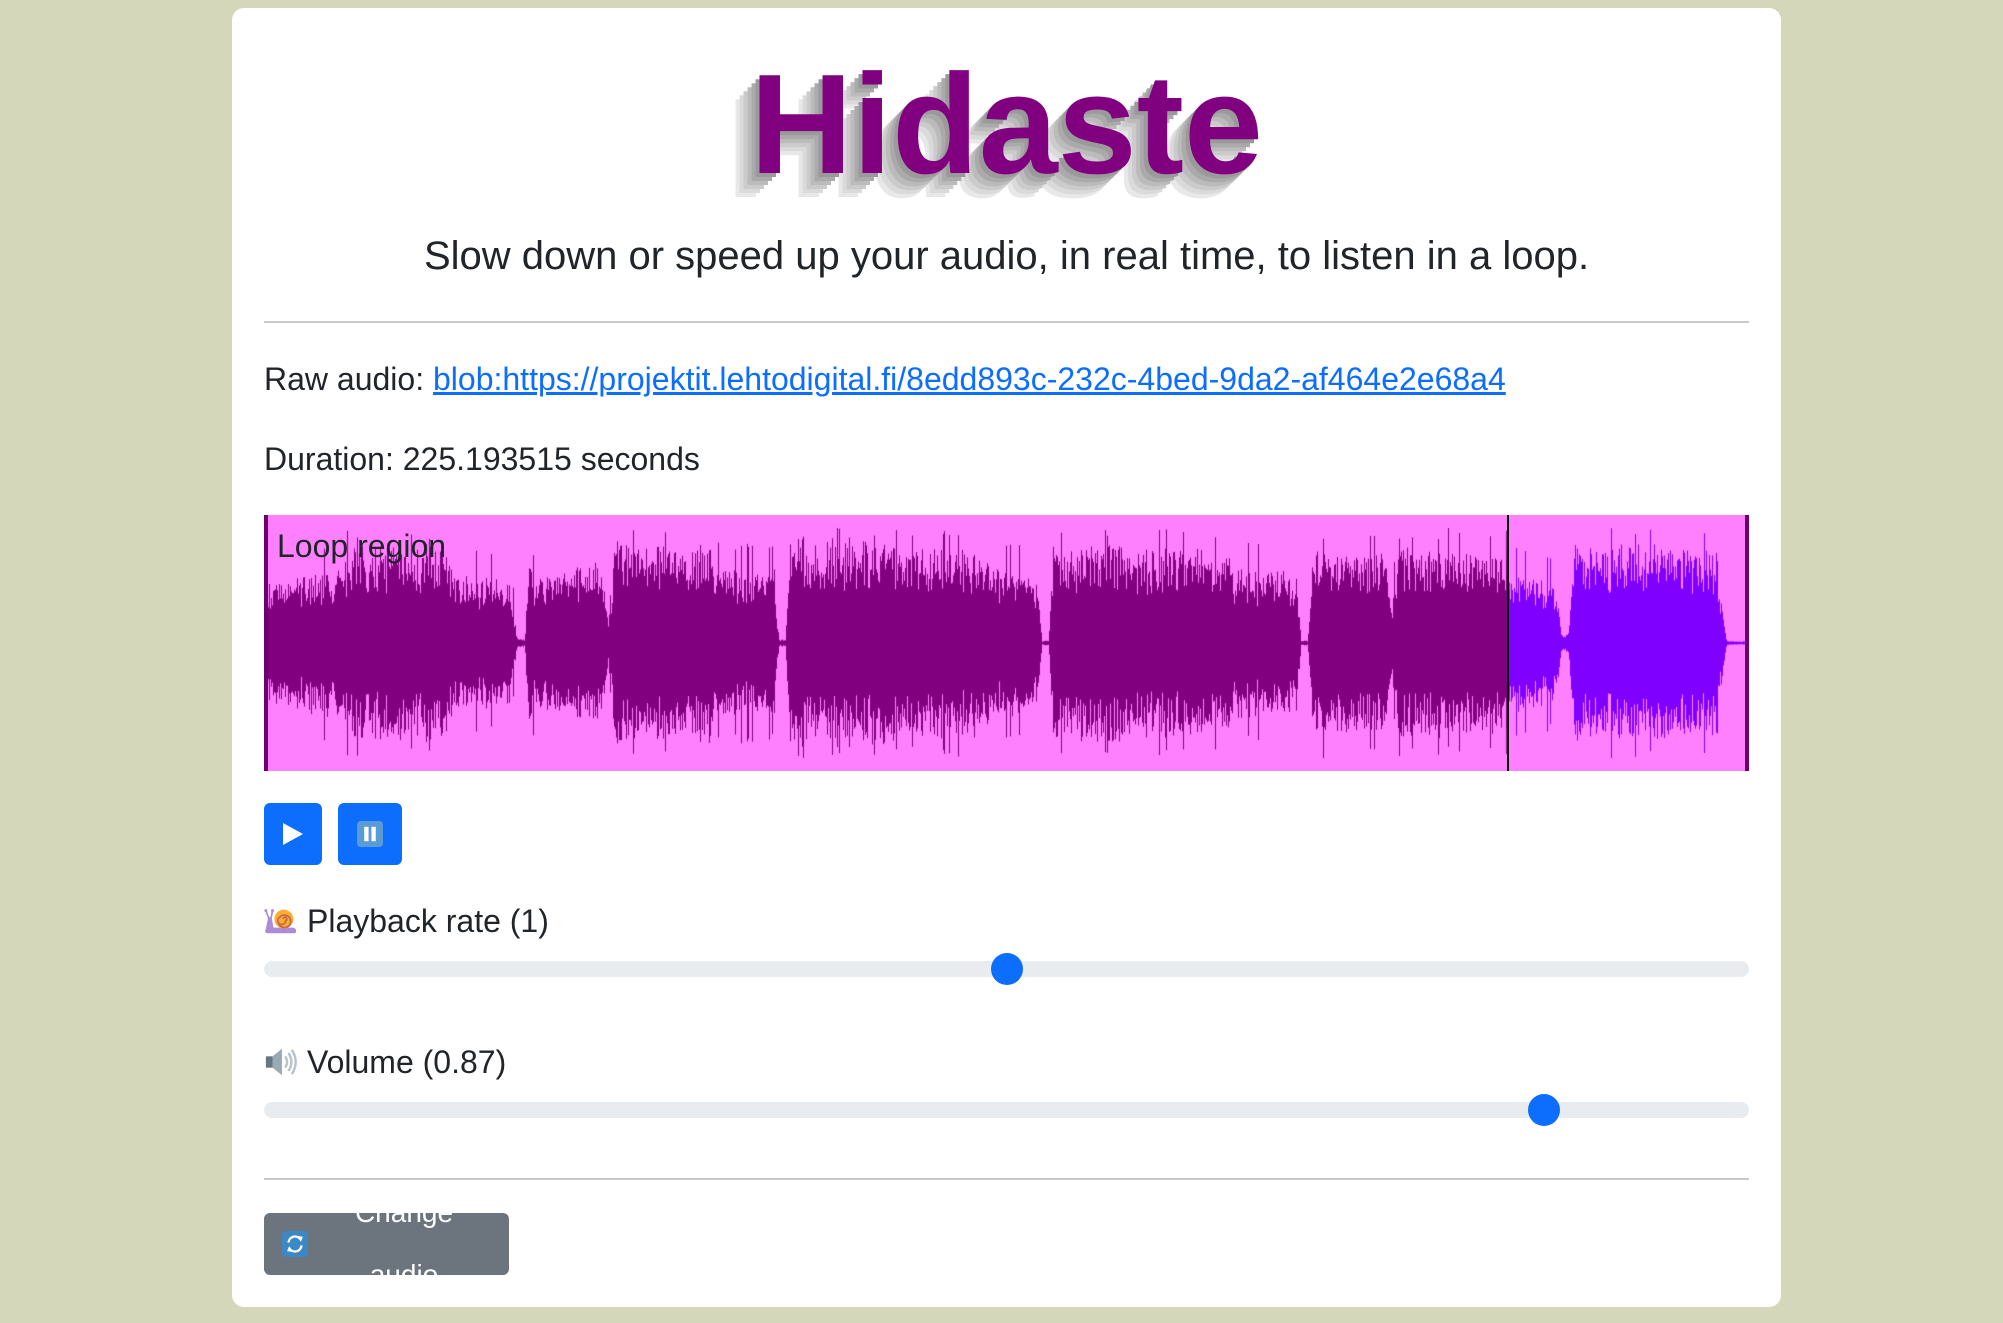 This screenshot has width=2003, height=1323. I want to click on duration-value: 225.193515 seconds, so click(551, 459).